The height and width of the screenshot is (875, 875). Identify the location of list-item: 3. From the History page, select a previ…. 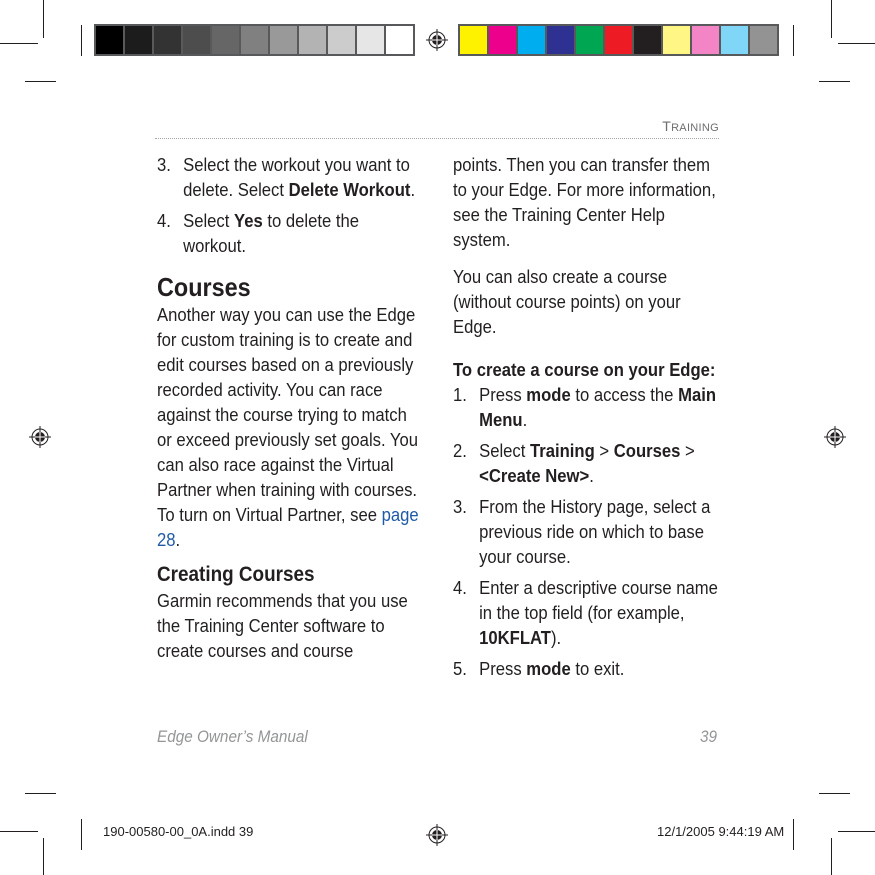
(582, 531).